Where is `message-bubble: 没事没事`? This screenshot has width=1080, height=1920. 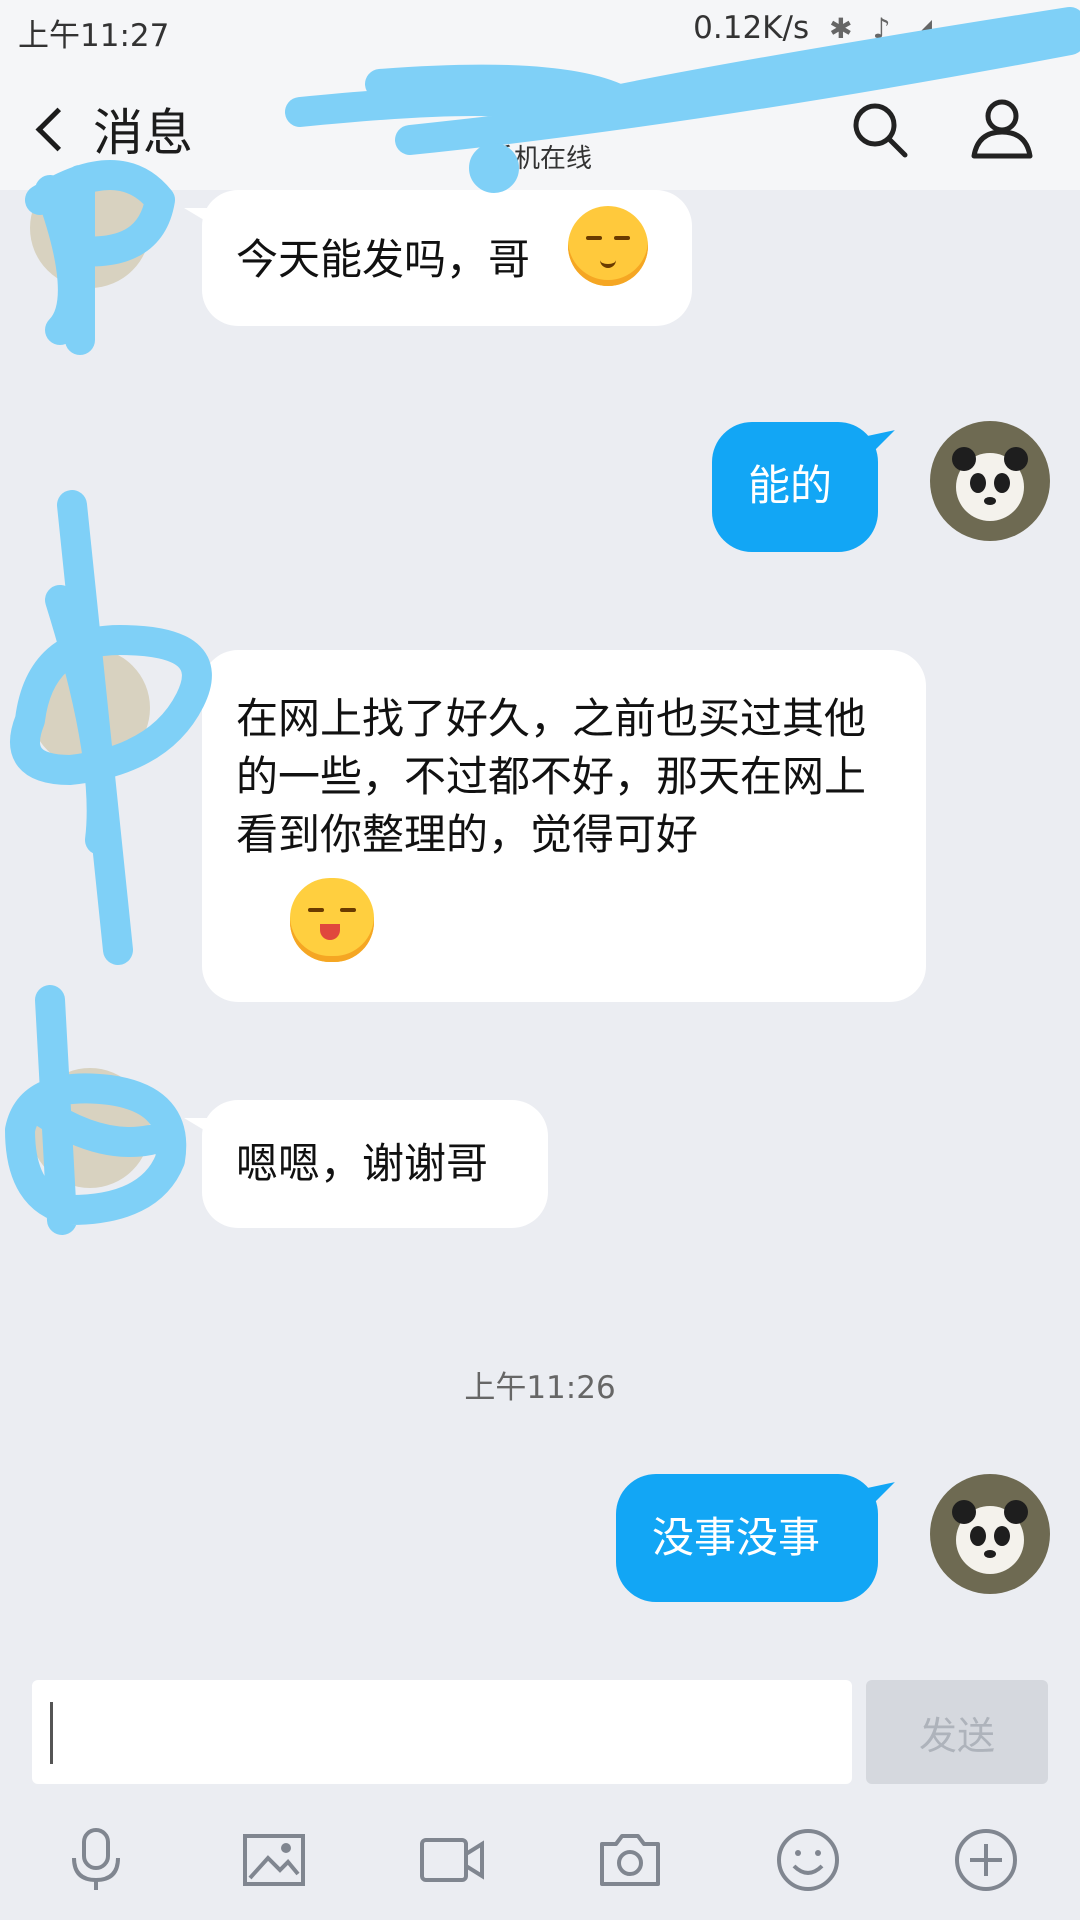
message-bubble: 没事没事 is located at coordinates (747, 1538).